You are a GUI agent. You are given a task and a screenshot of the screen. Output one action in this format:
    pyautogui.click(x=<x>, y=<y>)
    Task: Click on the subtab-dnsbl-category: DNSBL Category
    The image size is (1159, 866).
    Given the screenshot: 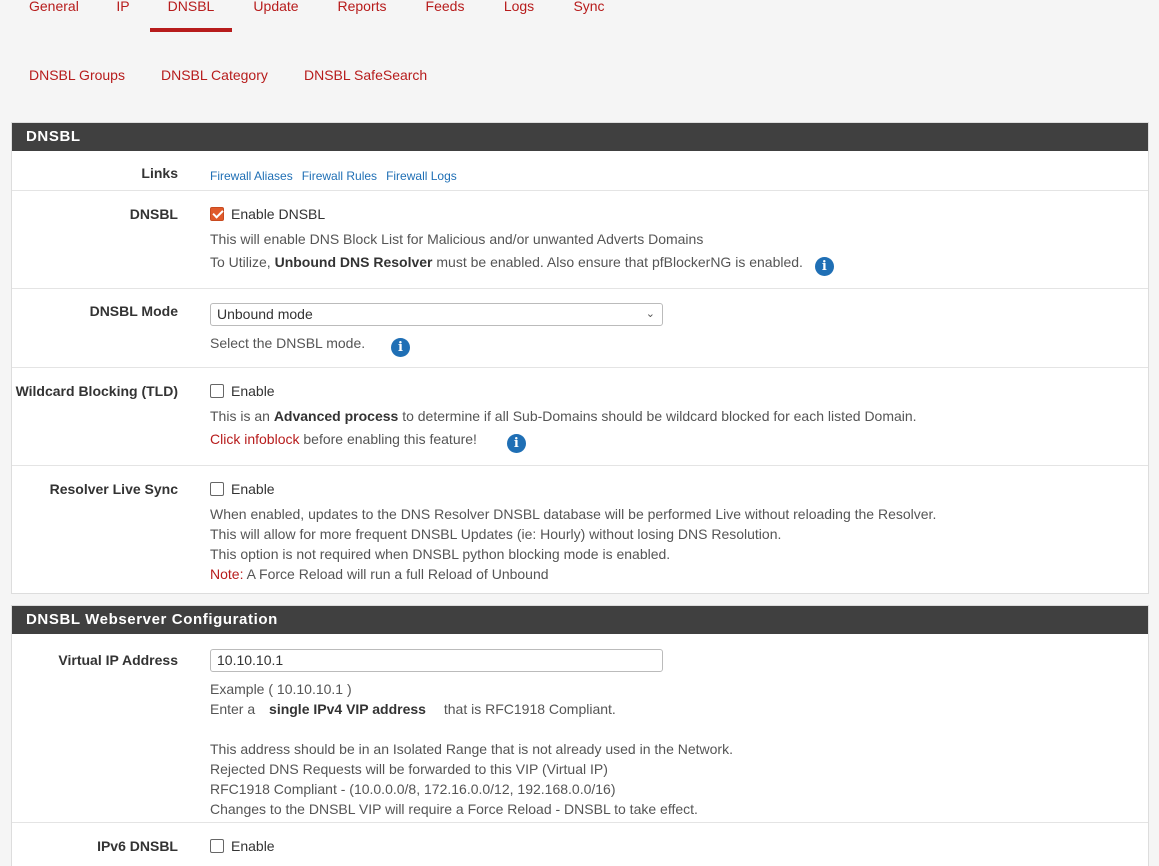 What is the action you would take?
    pyautogui.click(x=214, y=75)
    